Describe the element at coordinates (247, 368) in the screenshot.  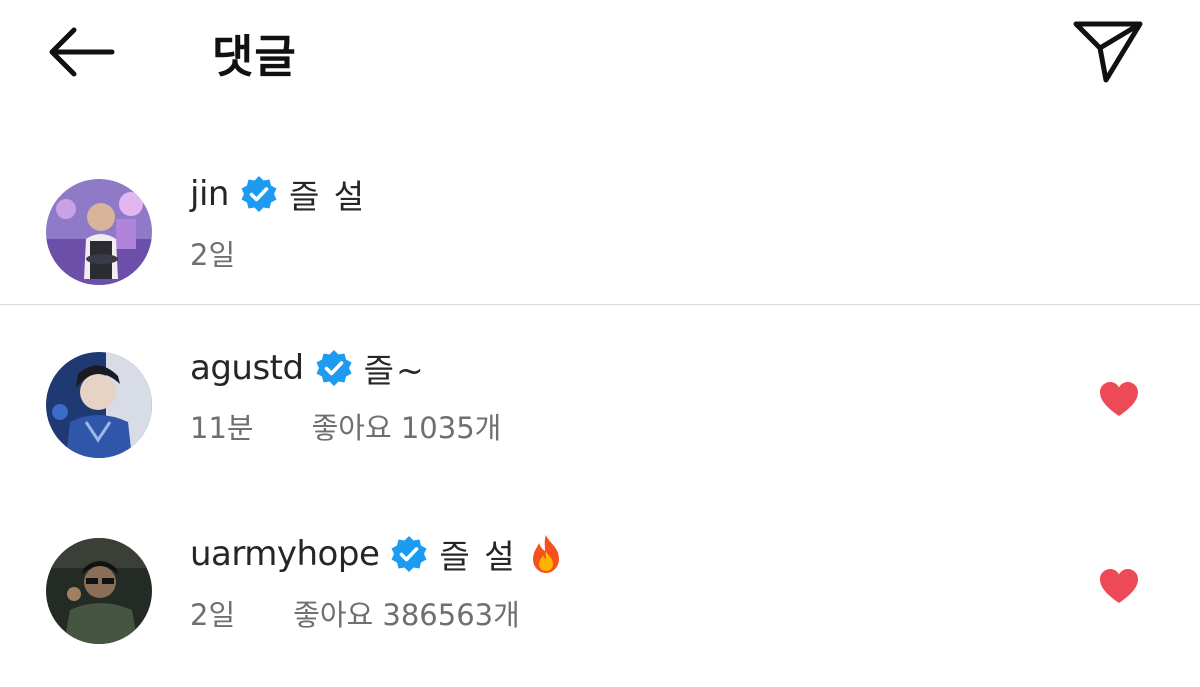
I see `comment-username: agustd` at that location.